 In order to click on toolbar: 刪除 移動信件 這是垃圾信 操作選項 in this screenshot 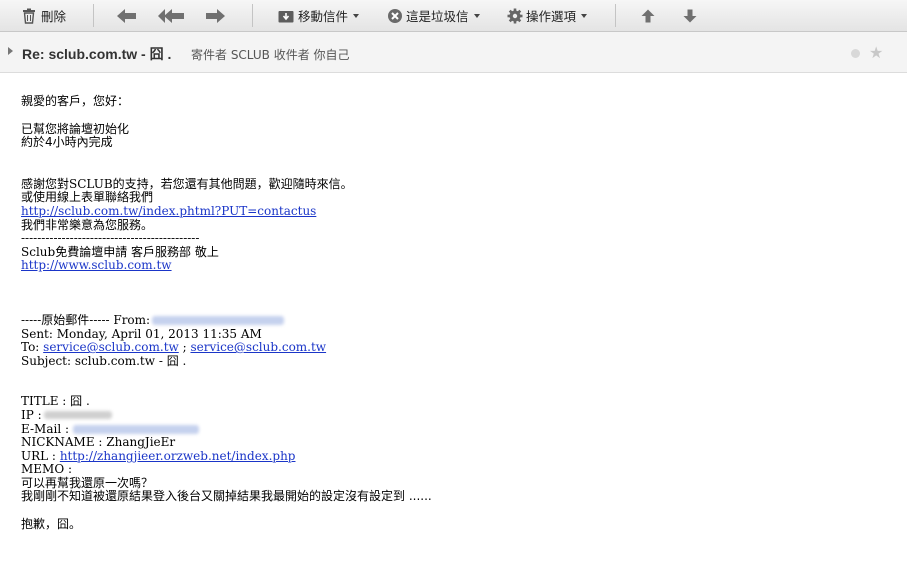, I will do `click(453, 16)`.